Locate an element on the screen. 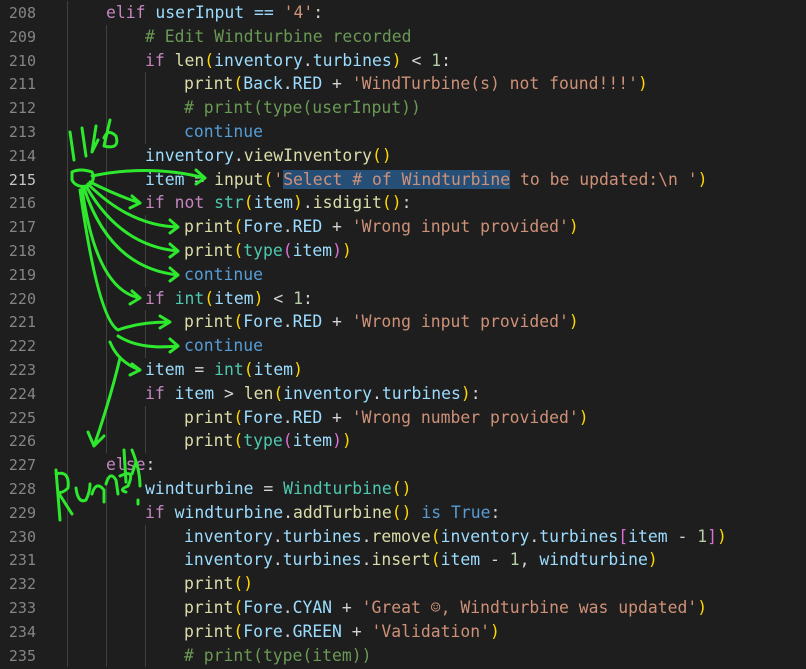 The image size is (806, 669). code-token: is is located at coordinates (431, 512).